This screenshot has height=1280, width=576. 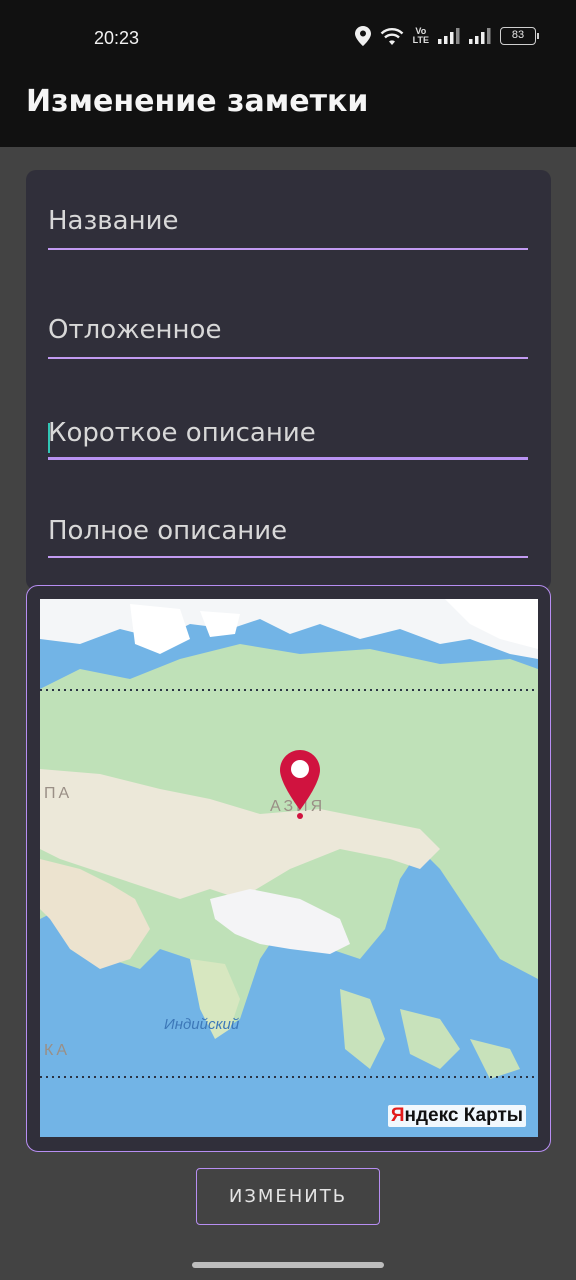 What do you see at coordinates (288, 228) in the screenshot?
I see `title-field: Название` at bounding box center [288, 228].